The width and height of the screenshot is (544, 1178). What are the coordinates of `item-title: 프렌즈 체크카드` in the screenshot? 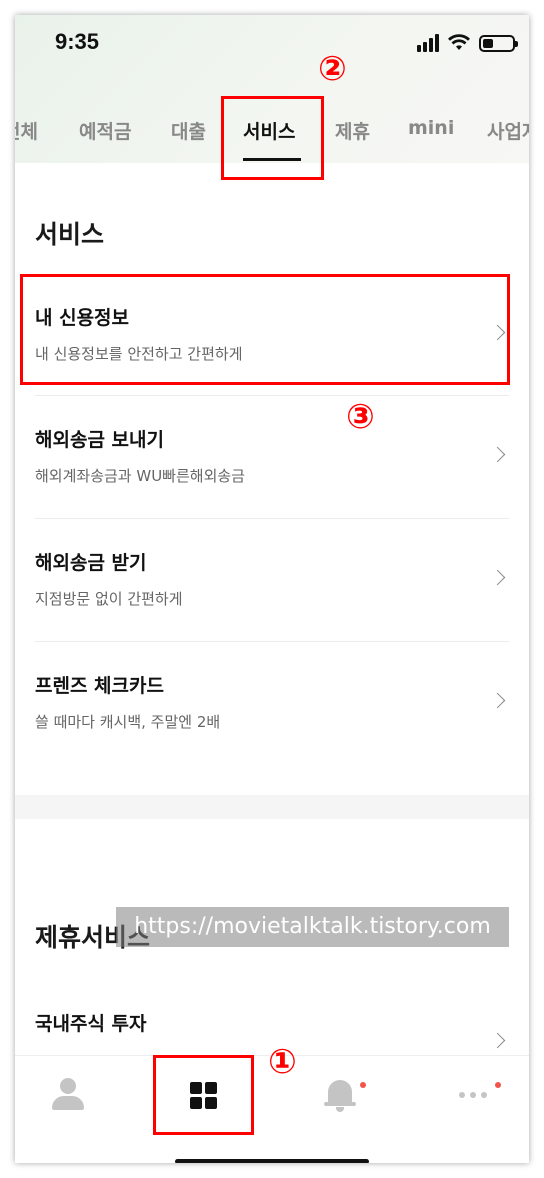 It's located at (99, 686).